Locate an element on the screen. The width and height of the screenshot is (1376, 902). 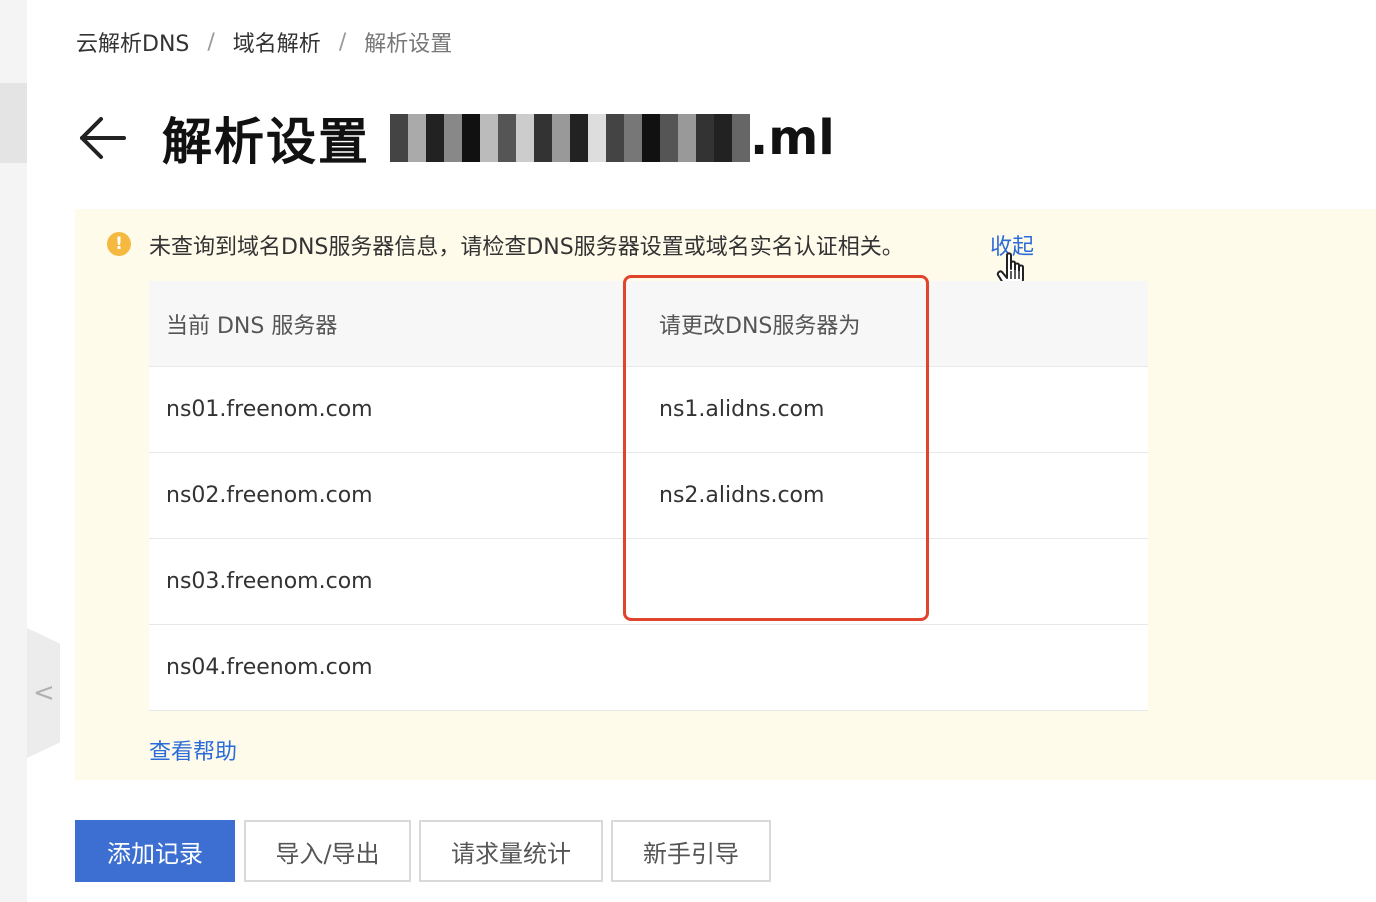
request-stats-button: 请求量统计 is located at coordinates (511, 851).